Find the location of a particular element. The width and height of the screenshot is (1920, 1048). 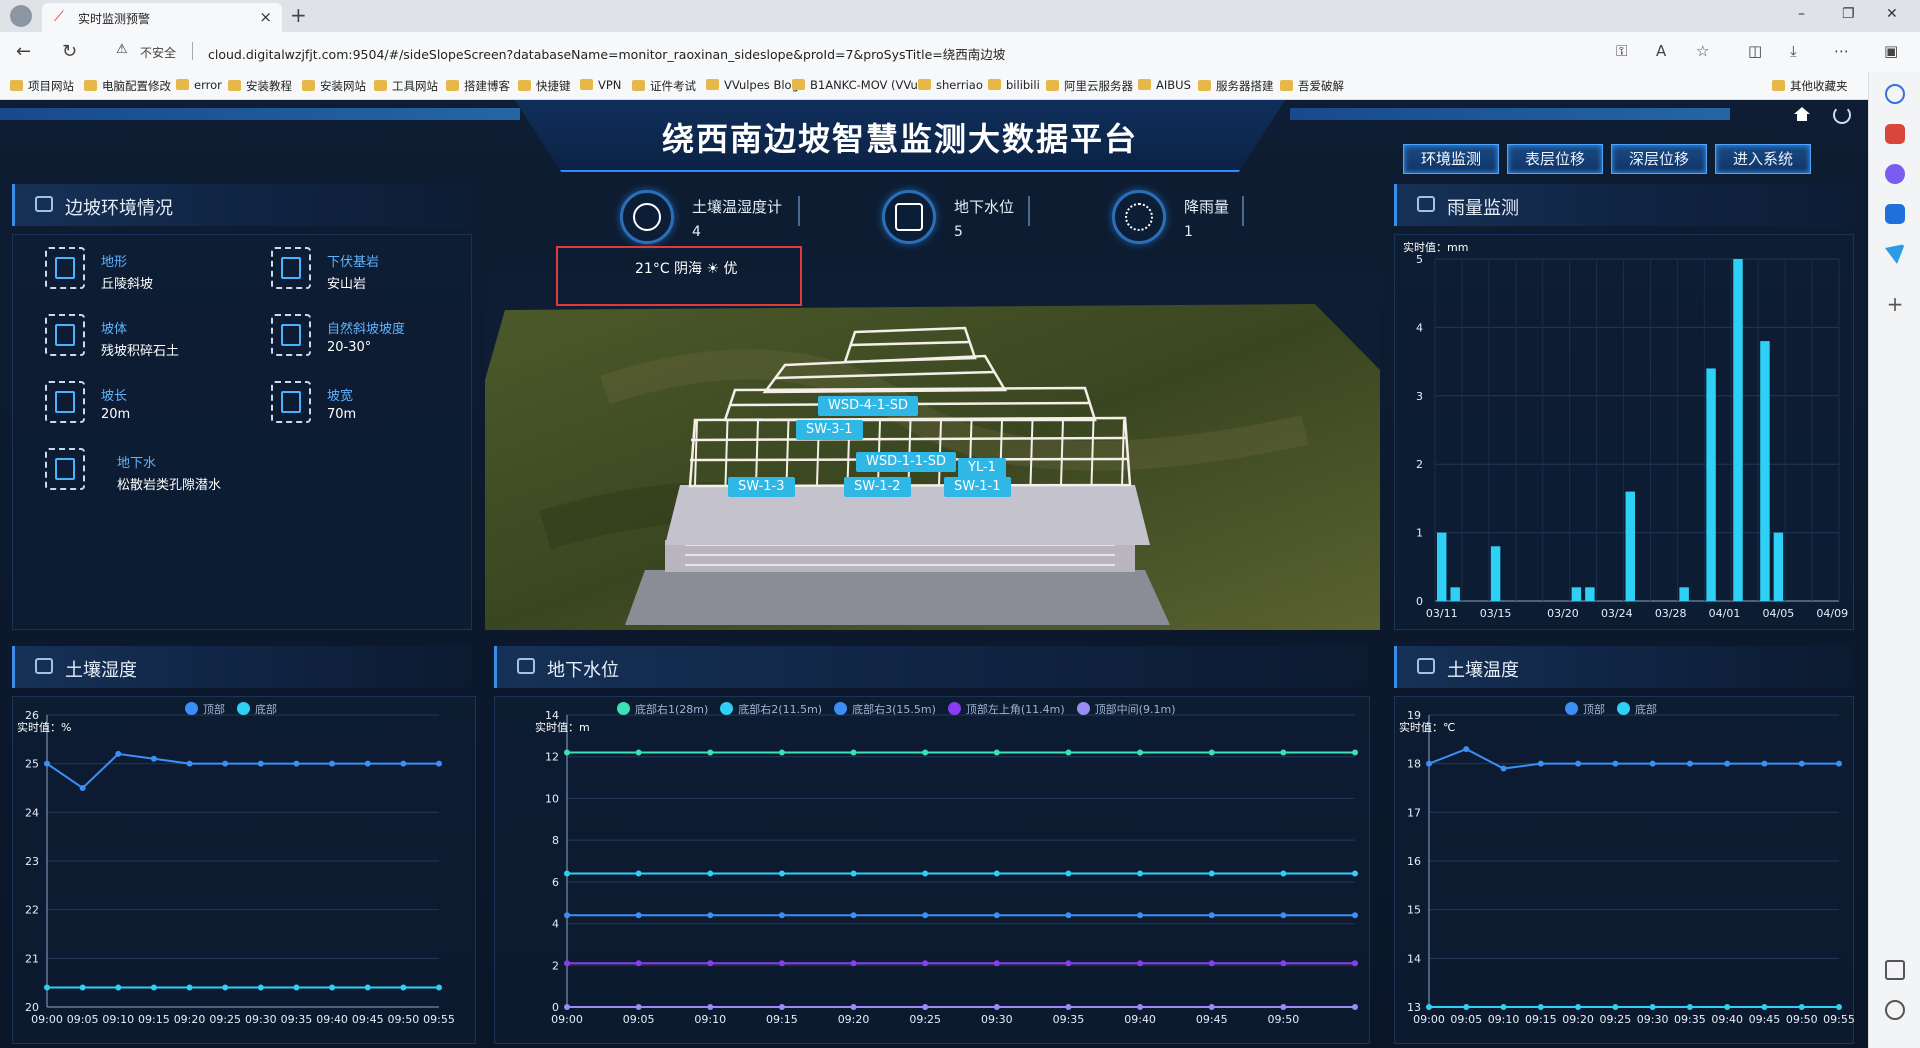

bookmark-item: 快捷键 is located at coordinates (544, 86).